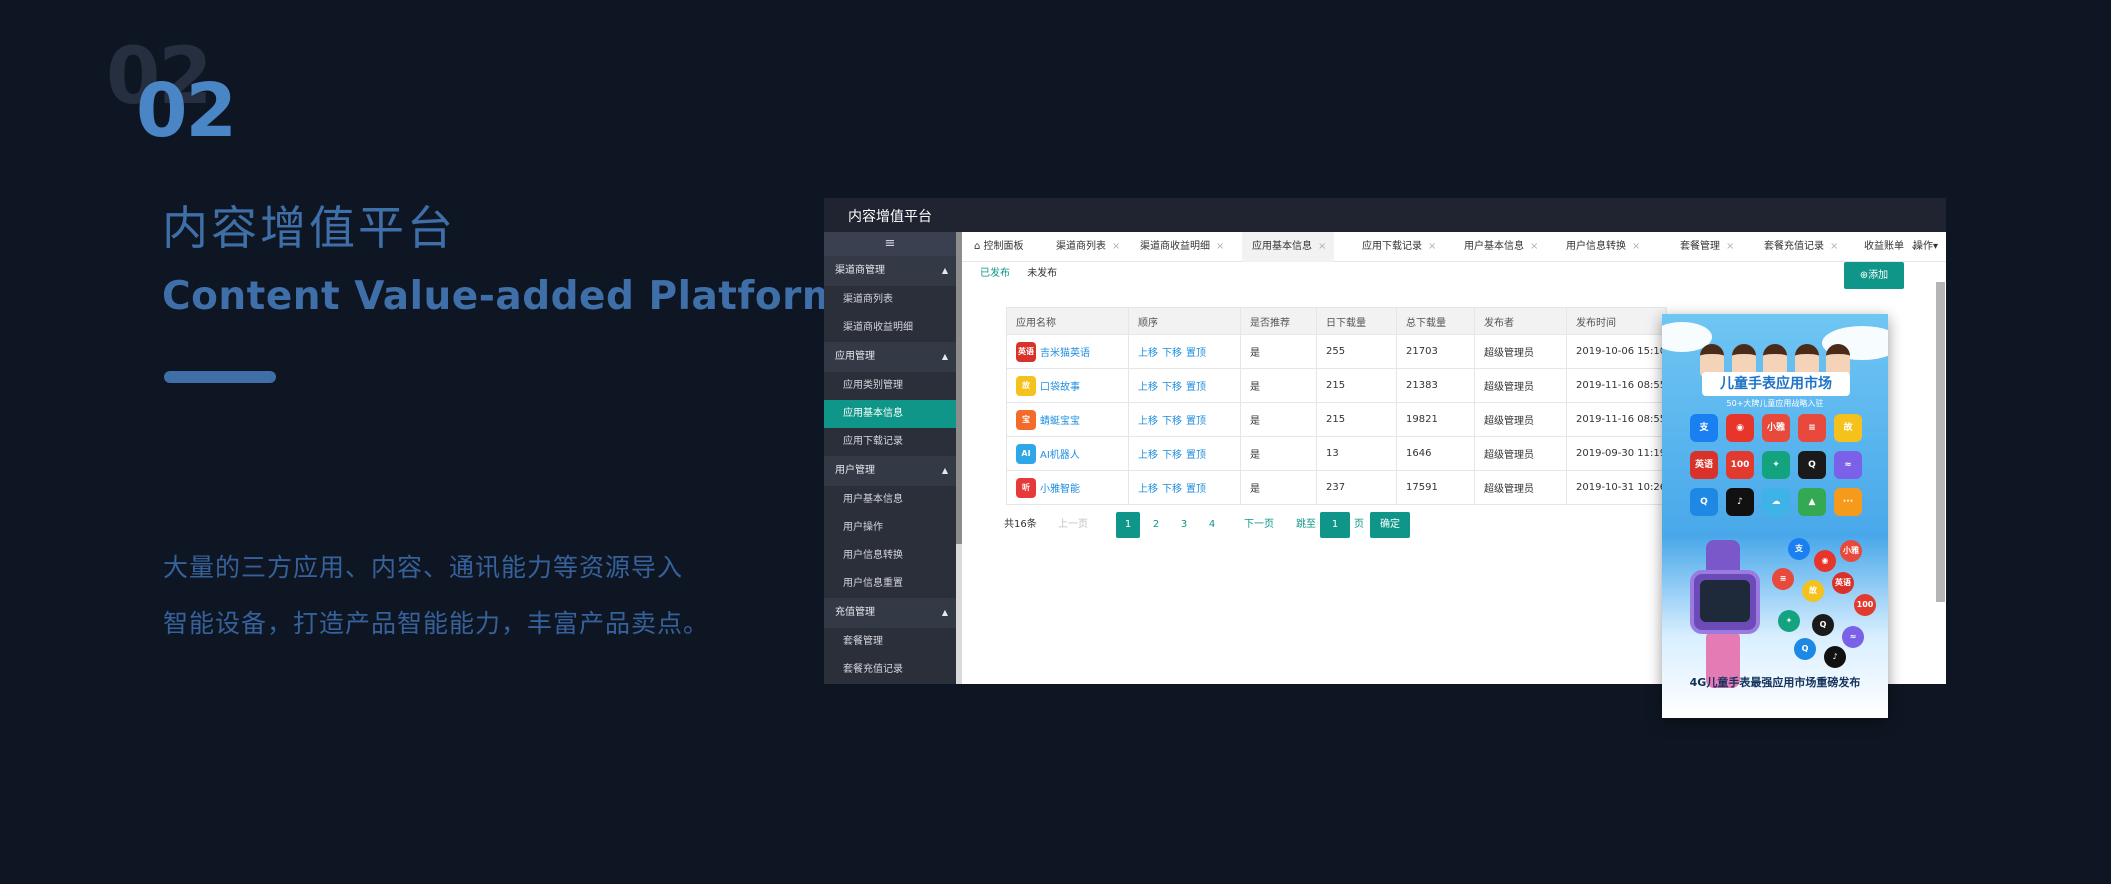  What do you see at coordinates (1740, 465) in the screenshot?
I see `app-grid-icon: 100` at bounding box center [1740, 465].